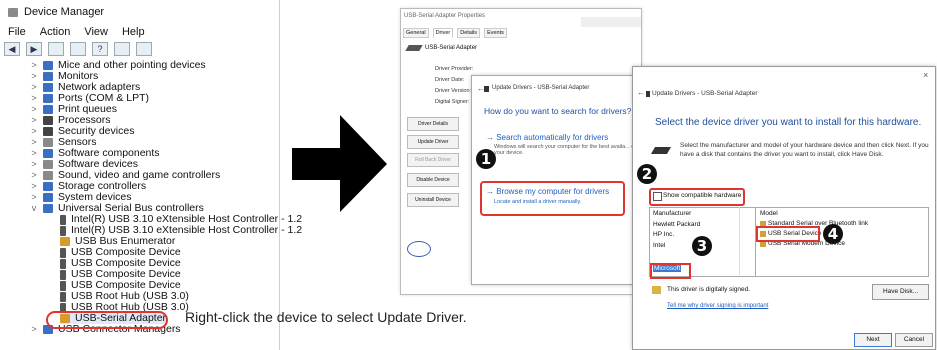 This screenshot has width=937, height=350. I want to click on security-icon, so click(48, 131).